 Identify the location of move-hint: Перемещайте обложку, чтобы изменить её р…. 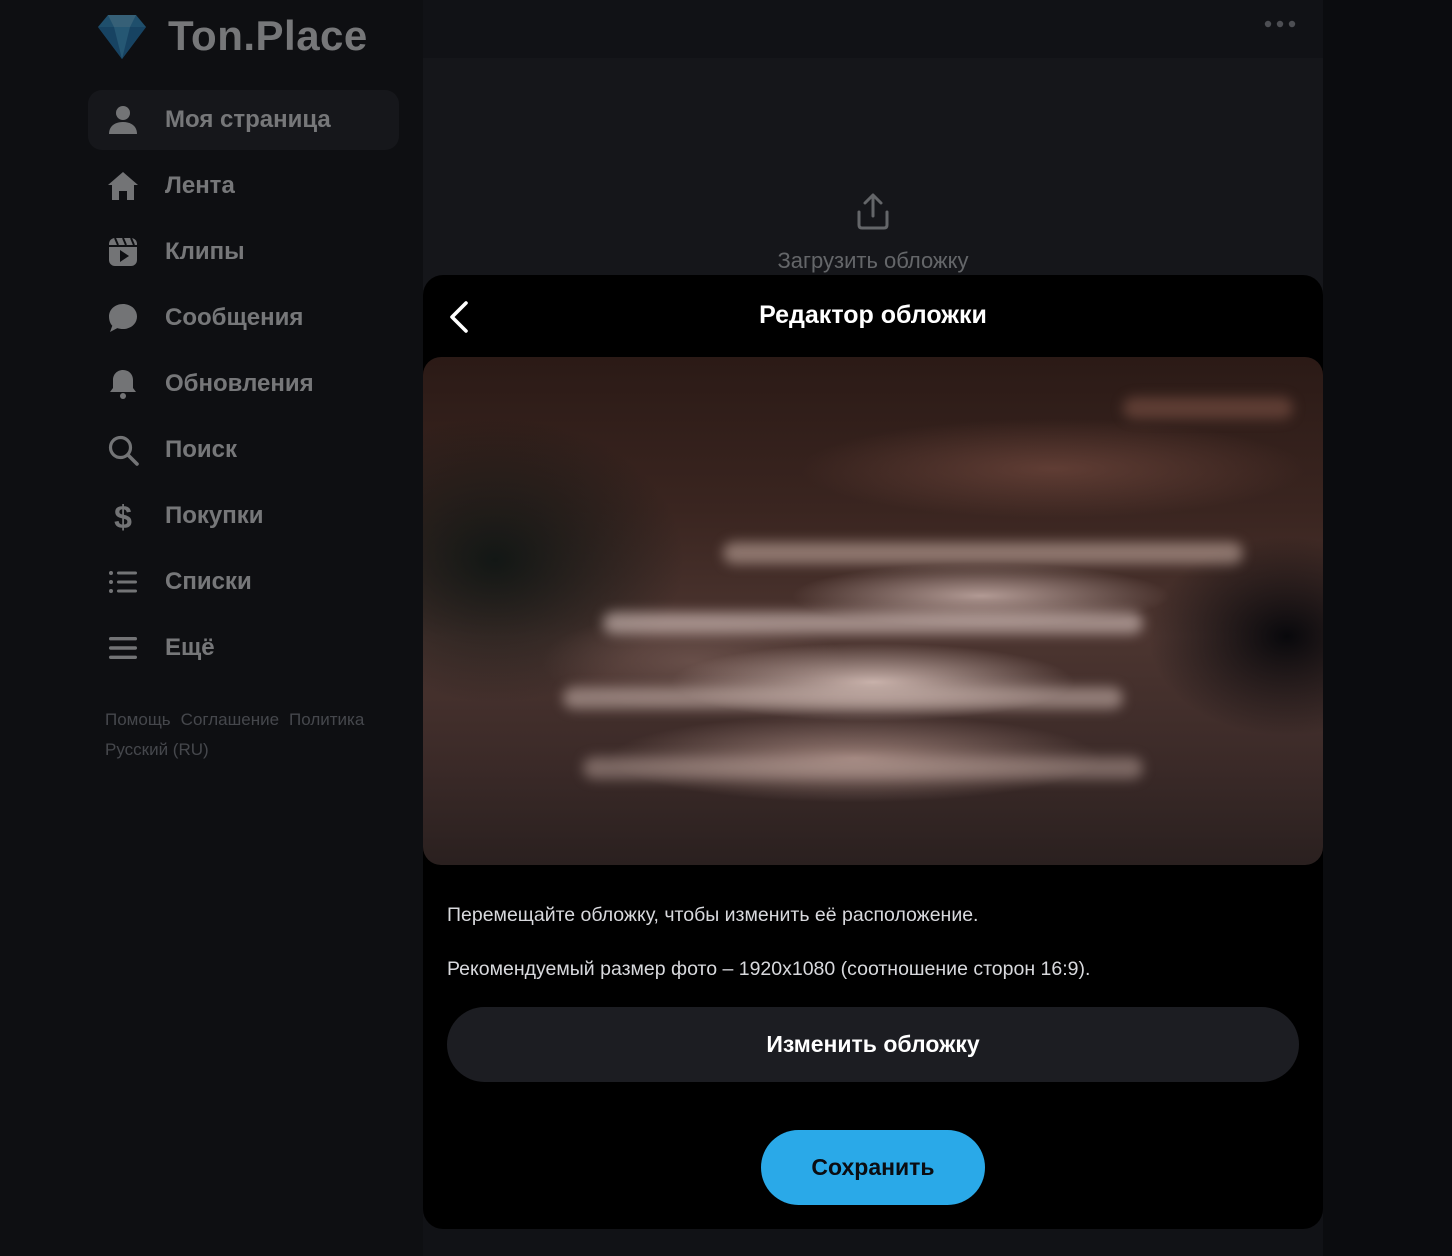
(713, 915).